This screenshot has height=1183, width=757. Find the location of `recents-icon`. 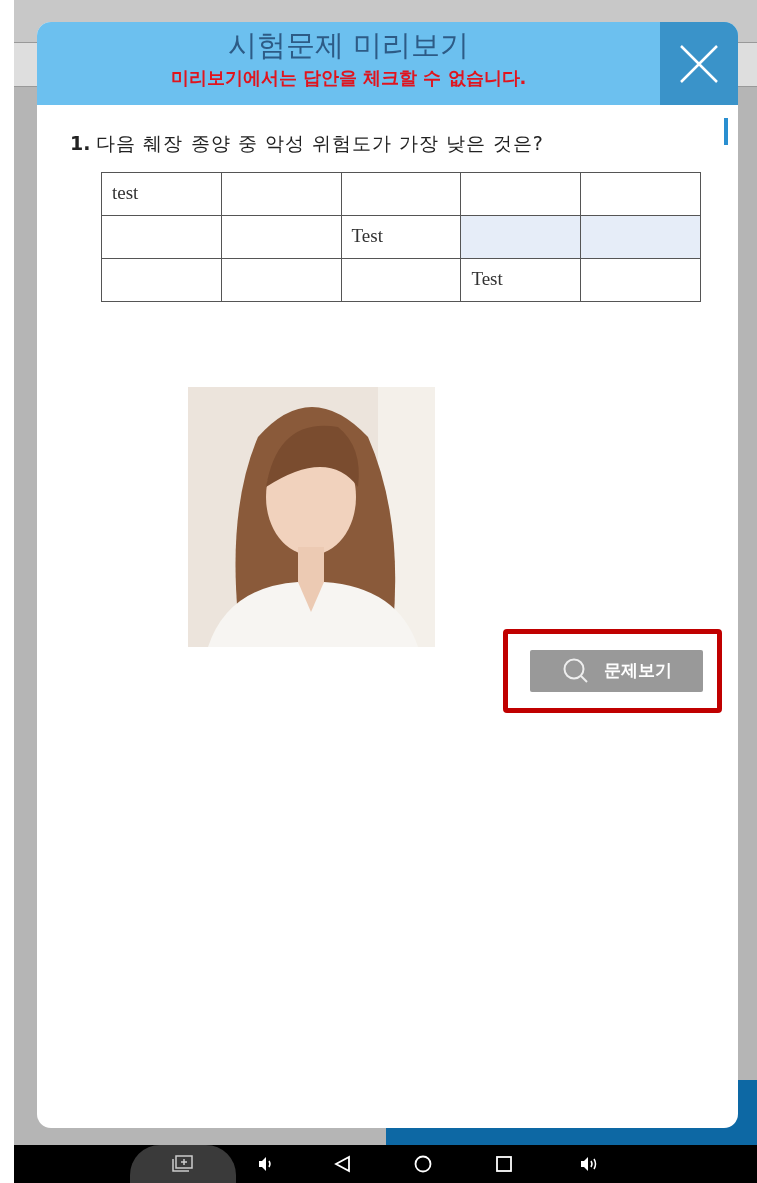

recents-icon is located at coordinates (504, 1164).